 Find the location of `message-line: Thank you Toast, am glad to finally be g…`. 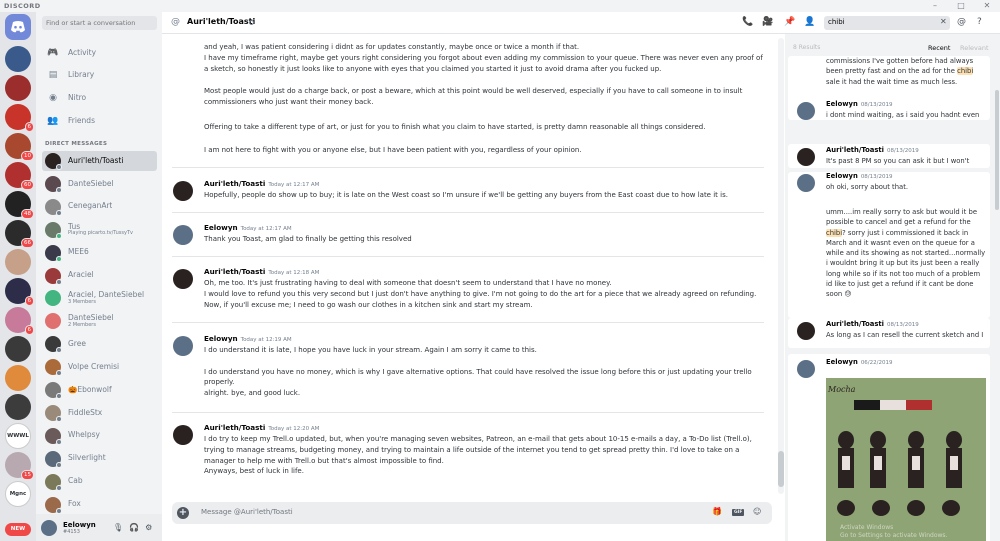

message-line: Thank you Toast, am glad to finally be g… is located at coordinates (308, 239).